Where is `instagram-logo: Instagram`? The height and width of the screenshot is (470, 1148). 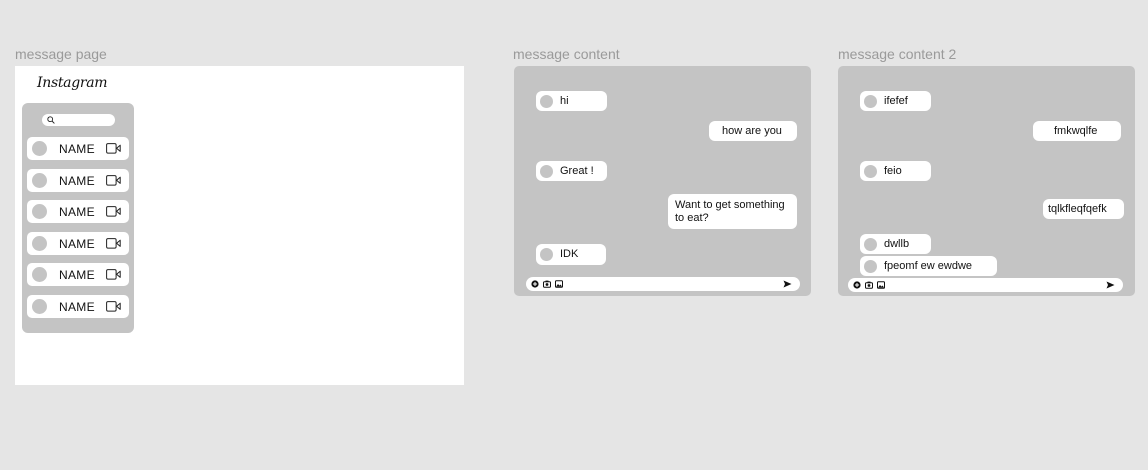 instagram-logo: Instagram is located at coordinates (72, 83).